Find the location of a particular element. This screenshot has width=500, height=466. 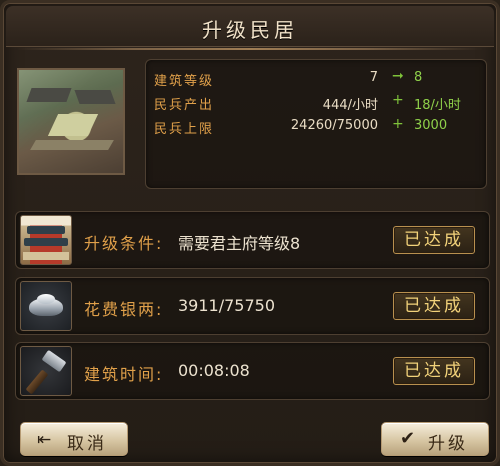

requirement-label: 花费银两: is located at coordinates (124, 309).